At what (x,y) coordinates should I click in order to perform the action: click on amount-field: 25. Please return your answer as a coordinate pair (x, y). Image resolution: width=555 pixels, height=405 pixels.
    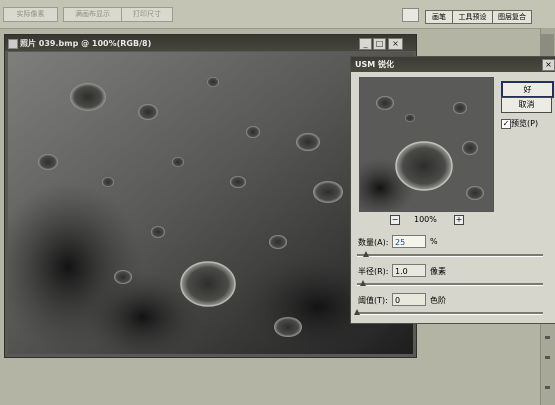
    Looking at the image, I should click on (409, 241).